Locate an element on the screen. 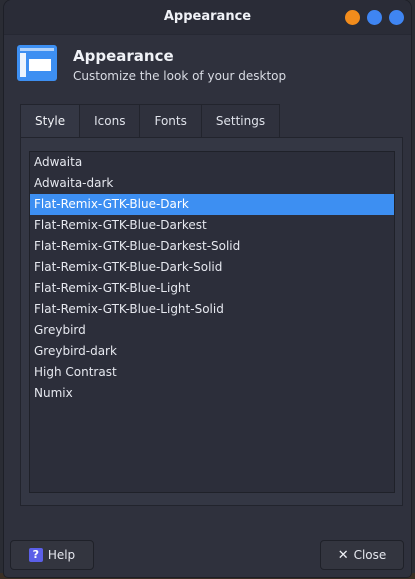 The width and height of the screenshot is (415, 579). tab-style: Style is located at coordinates (50, 121).